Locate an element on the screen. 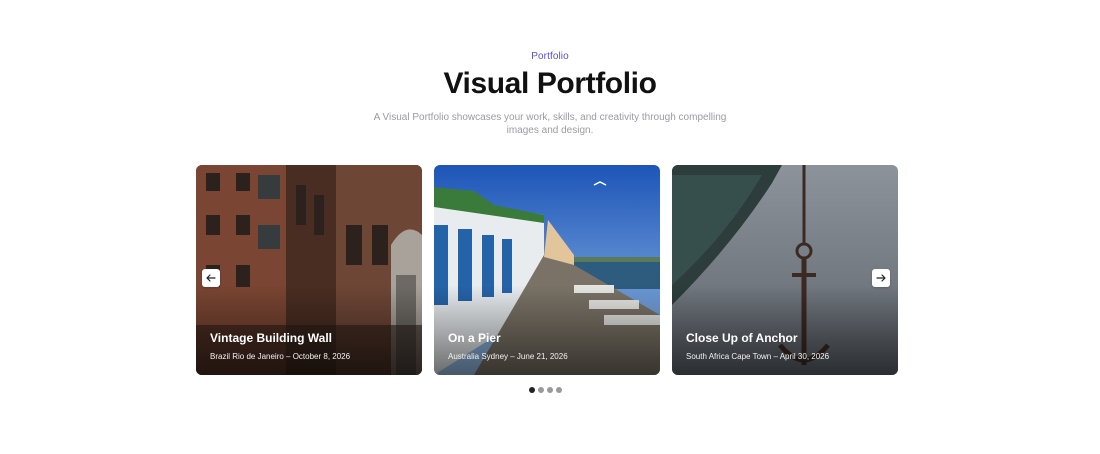  carousel-pagination is located at coordinates (545, 390).